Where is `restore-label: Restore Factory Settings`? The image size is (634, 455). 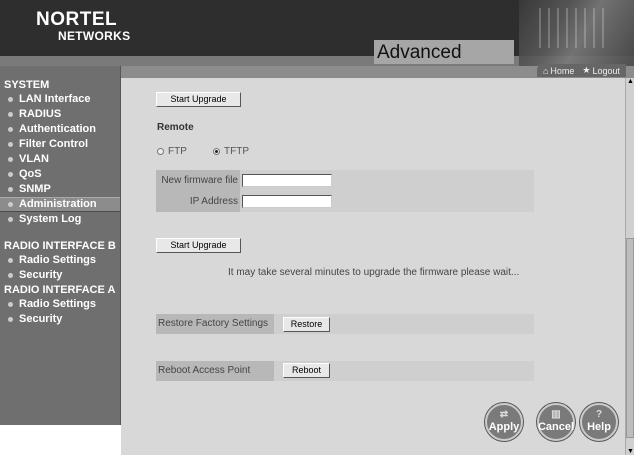 restore-label: Restore Factory Settings is located at coordinates (215, 324).